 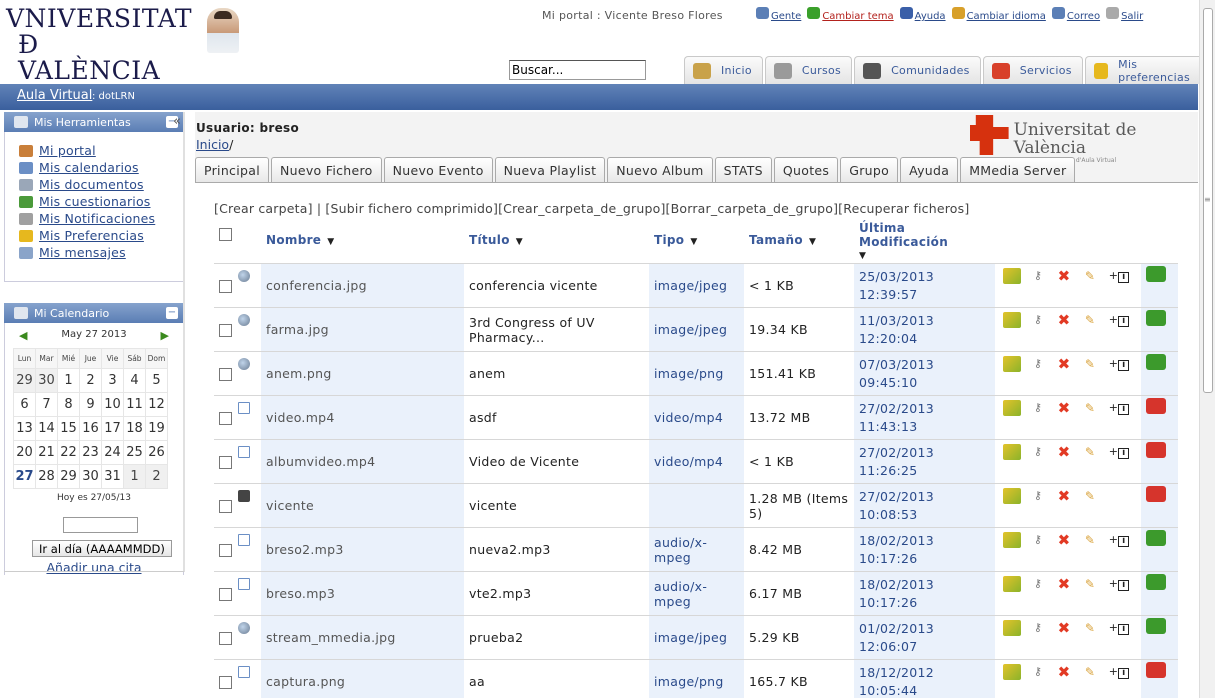 What do you see at coordinates (165, 335) in the screenshot?
I see `next-month-icon: ▶` at bounding box center [165, 335].